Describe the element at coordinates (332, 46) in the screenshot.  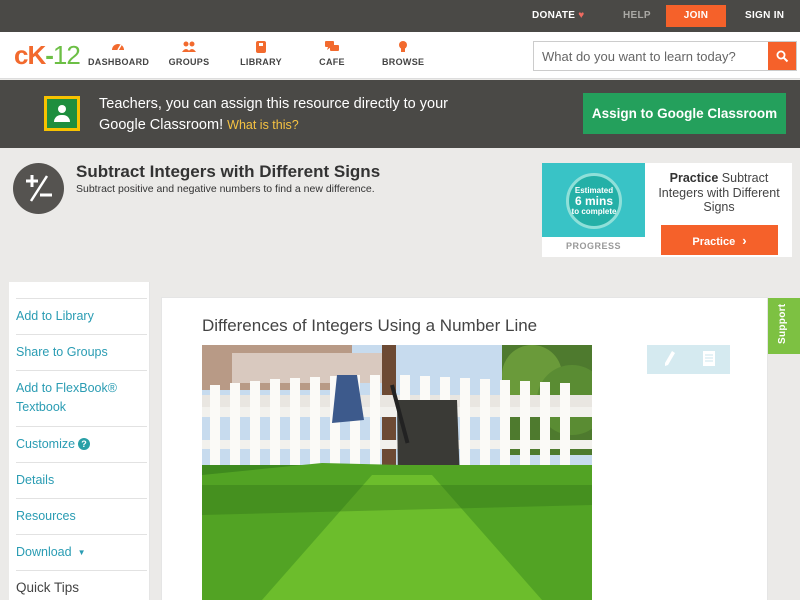
I see `cafe-chat-icon` at that location.